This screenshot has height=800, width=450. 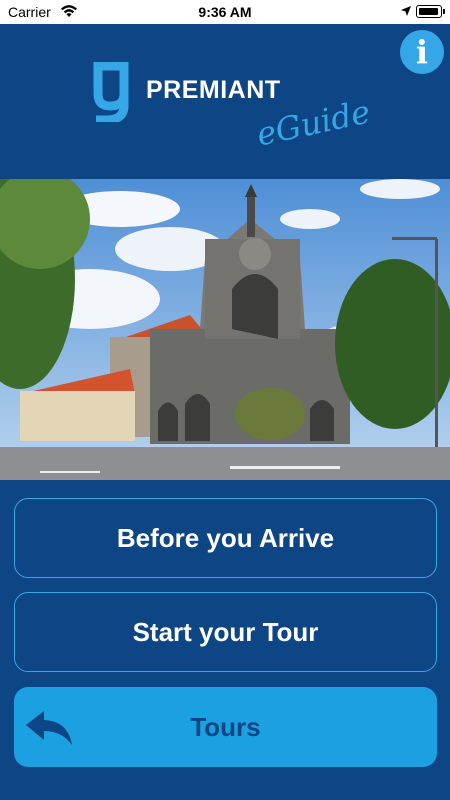 I want to click on back-arrow-icon, so click(x=49, y=728).